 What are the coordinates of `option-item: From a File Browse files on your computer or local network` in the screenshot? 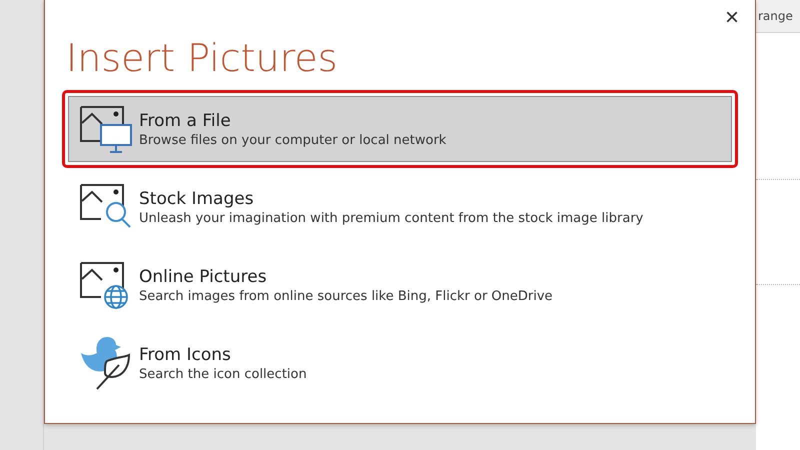 It's located at (400, 129).